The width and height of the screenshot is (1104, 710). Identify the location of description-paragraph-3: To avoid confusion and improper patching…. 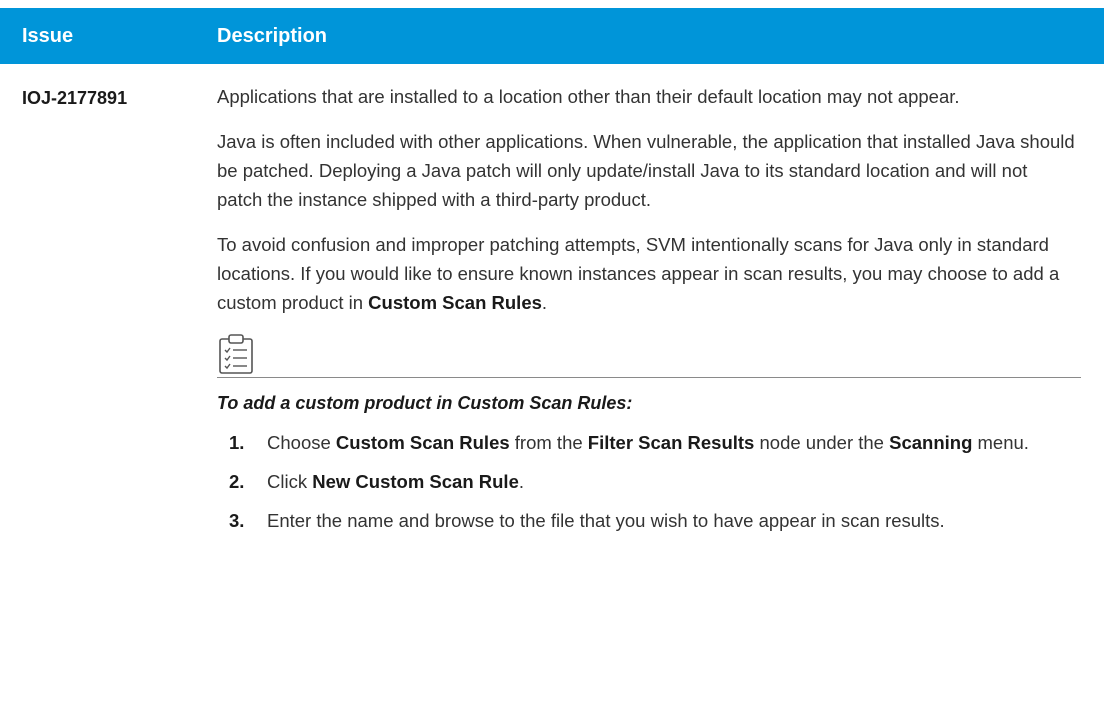
(647, 273).